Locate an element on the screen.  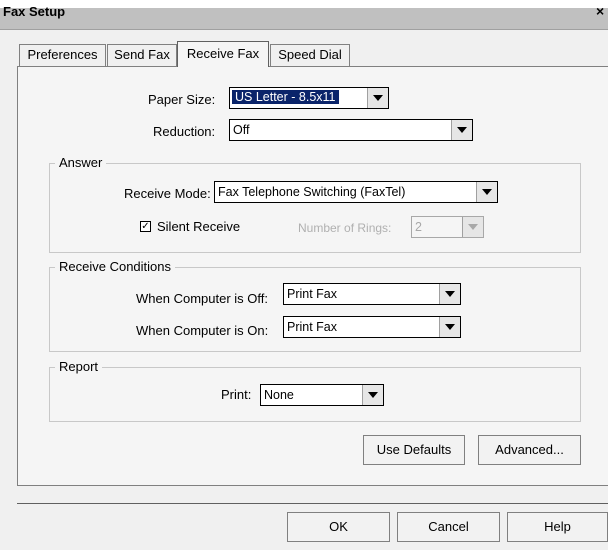
rings-label: Number of Rings: is located at coordinates (345, 228).